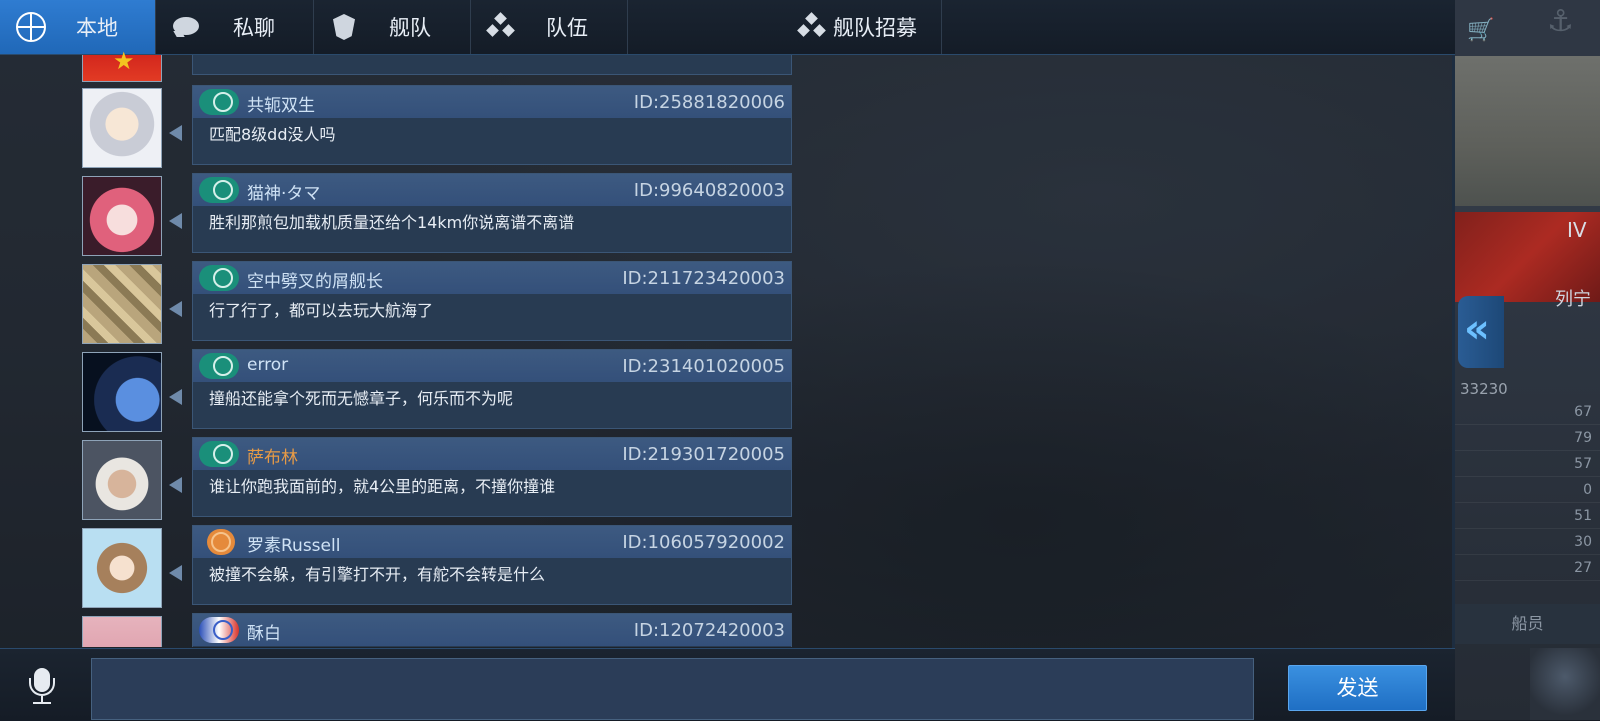  Describe the element at coordinates (1527, 465) in the screenshot. I see `ship-stat-row: 57` at that location.